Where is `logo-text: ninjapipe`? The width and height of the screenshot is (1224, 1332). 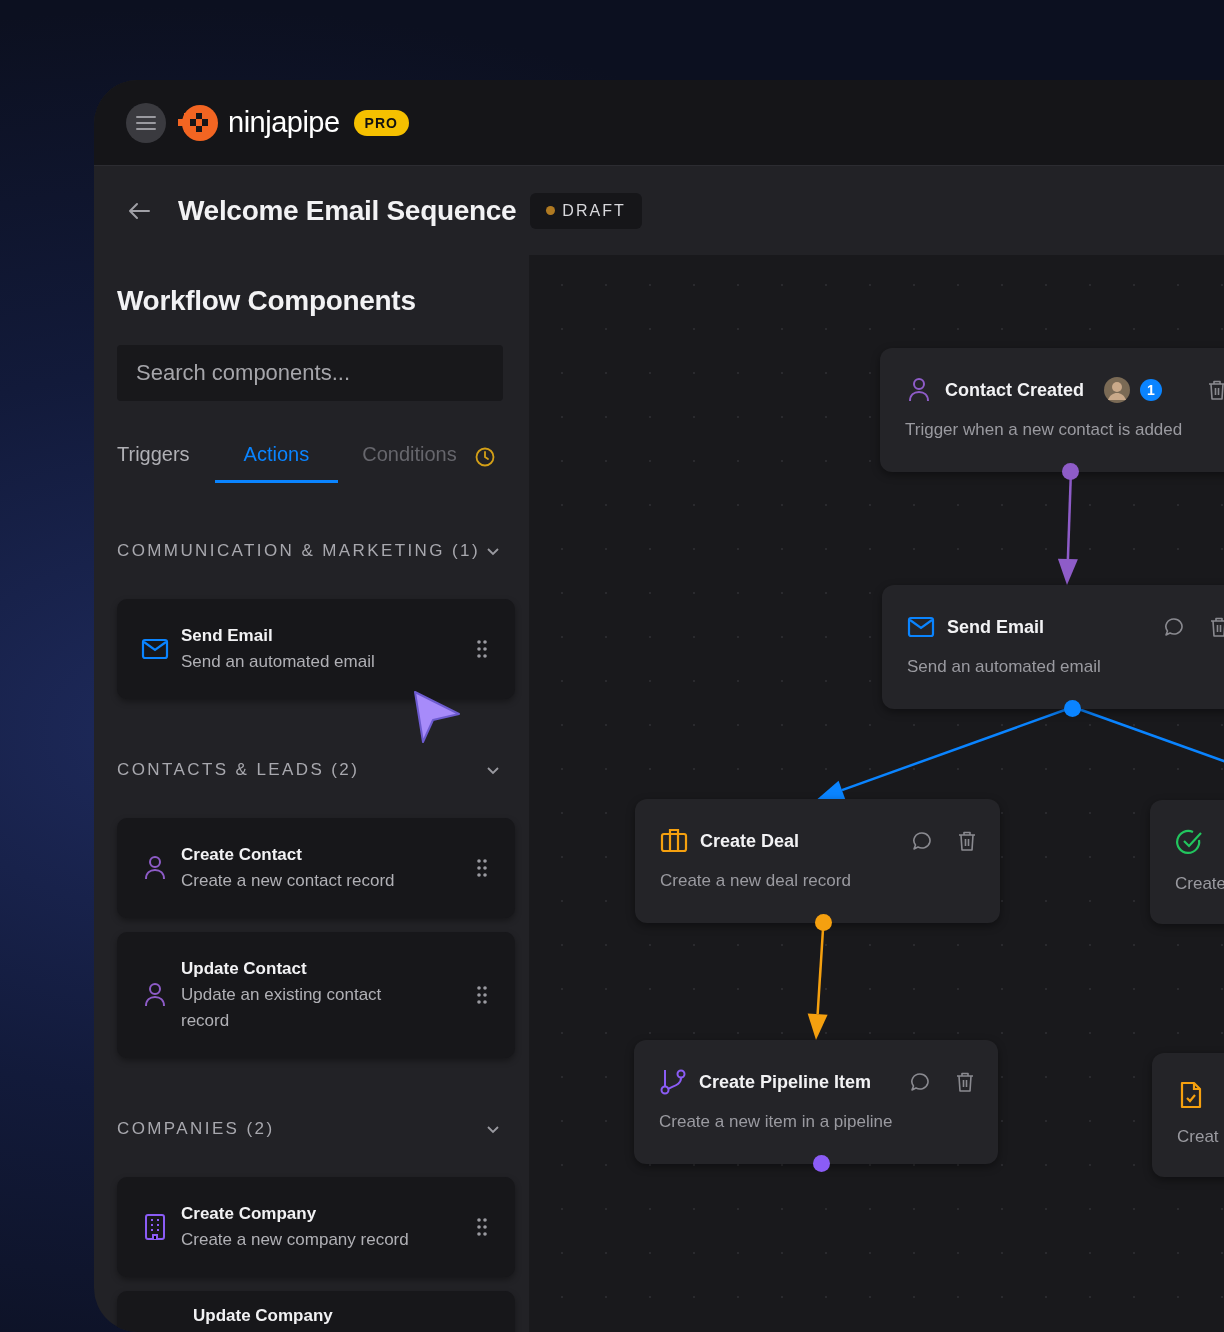 logo-text: ninjapipe is located at coordinates (284, 122).